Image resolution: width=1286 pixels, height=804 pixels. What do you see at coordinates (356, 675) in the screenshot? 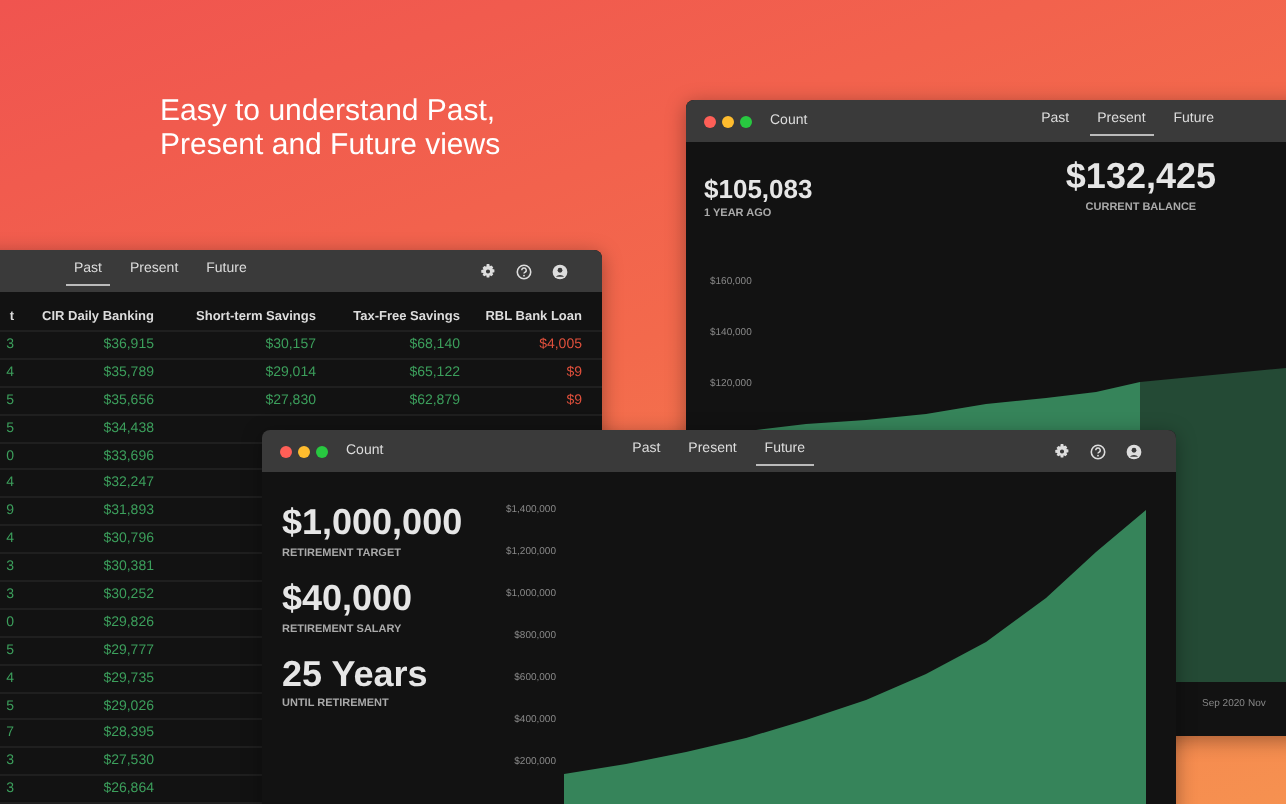
I see `stat-value: 25 Years` at bounding box center [356, 675].